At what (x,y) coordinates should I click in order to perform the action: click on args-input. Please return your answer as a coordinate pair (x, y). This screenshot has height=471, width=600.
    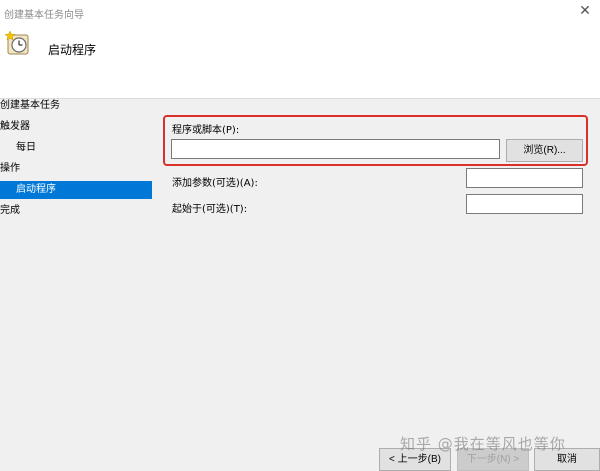
    Looking at the image, I should click on (524, 178).